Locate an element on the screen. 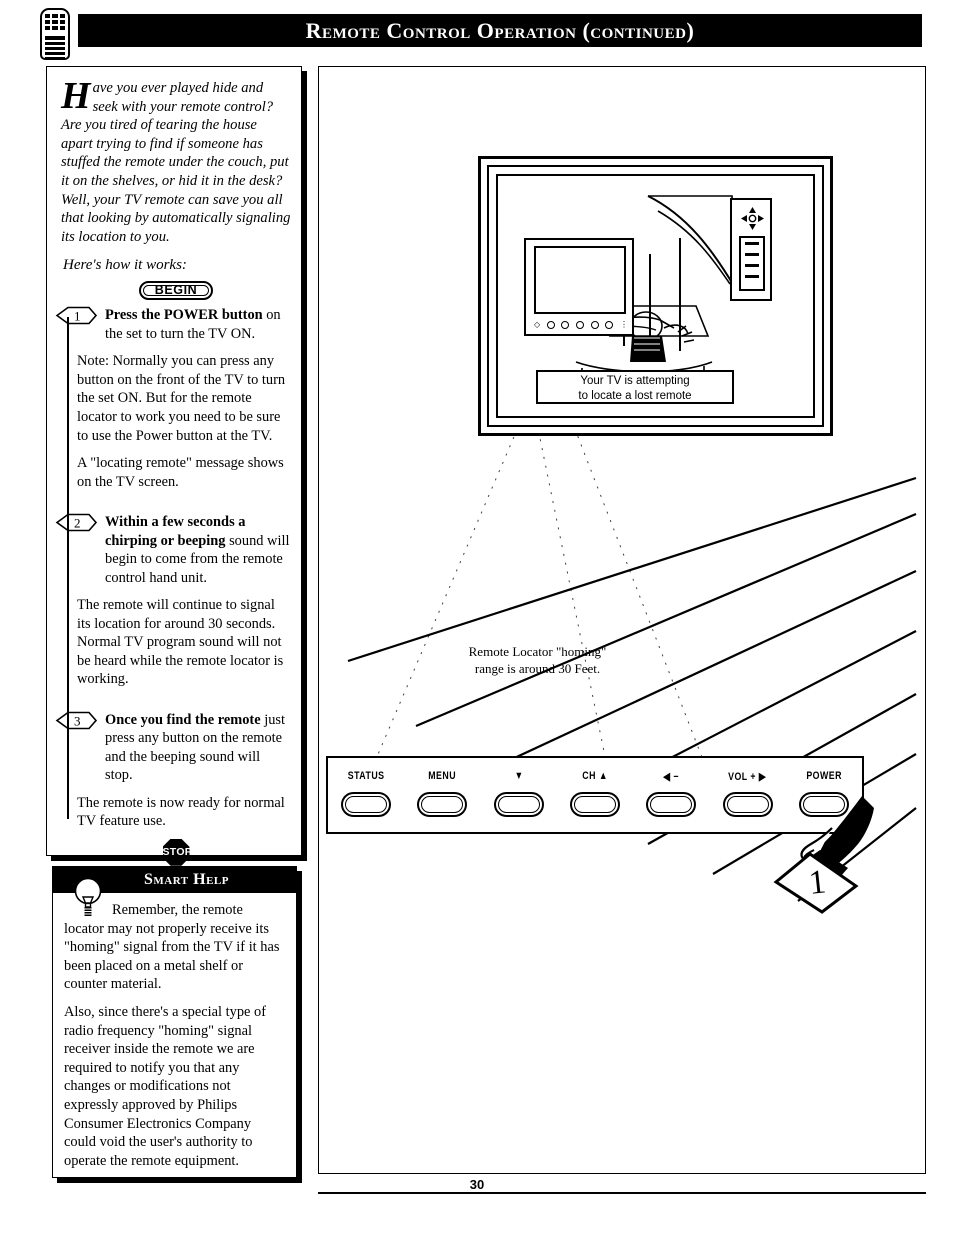 The height and width of the screenshot is (1254, 954). control-label-volume-up: VOL + ▶ is located at coordinates (747, 776).